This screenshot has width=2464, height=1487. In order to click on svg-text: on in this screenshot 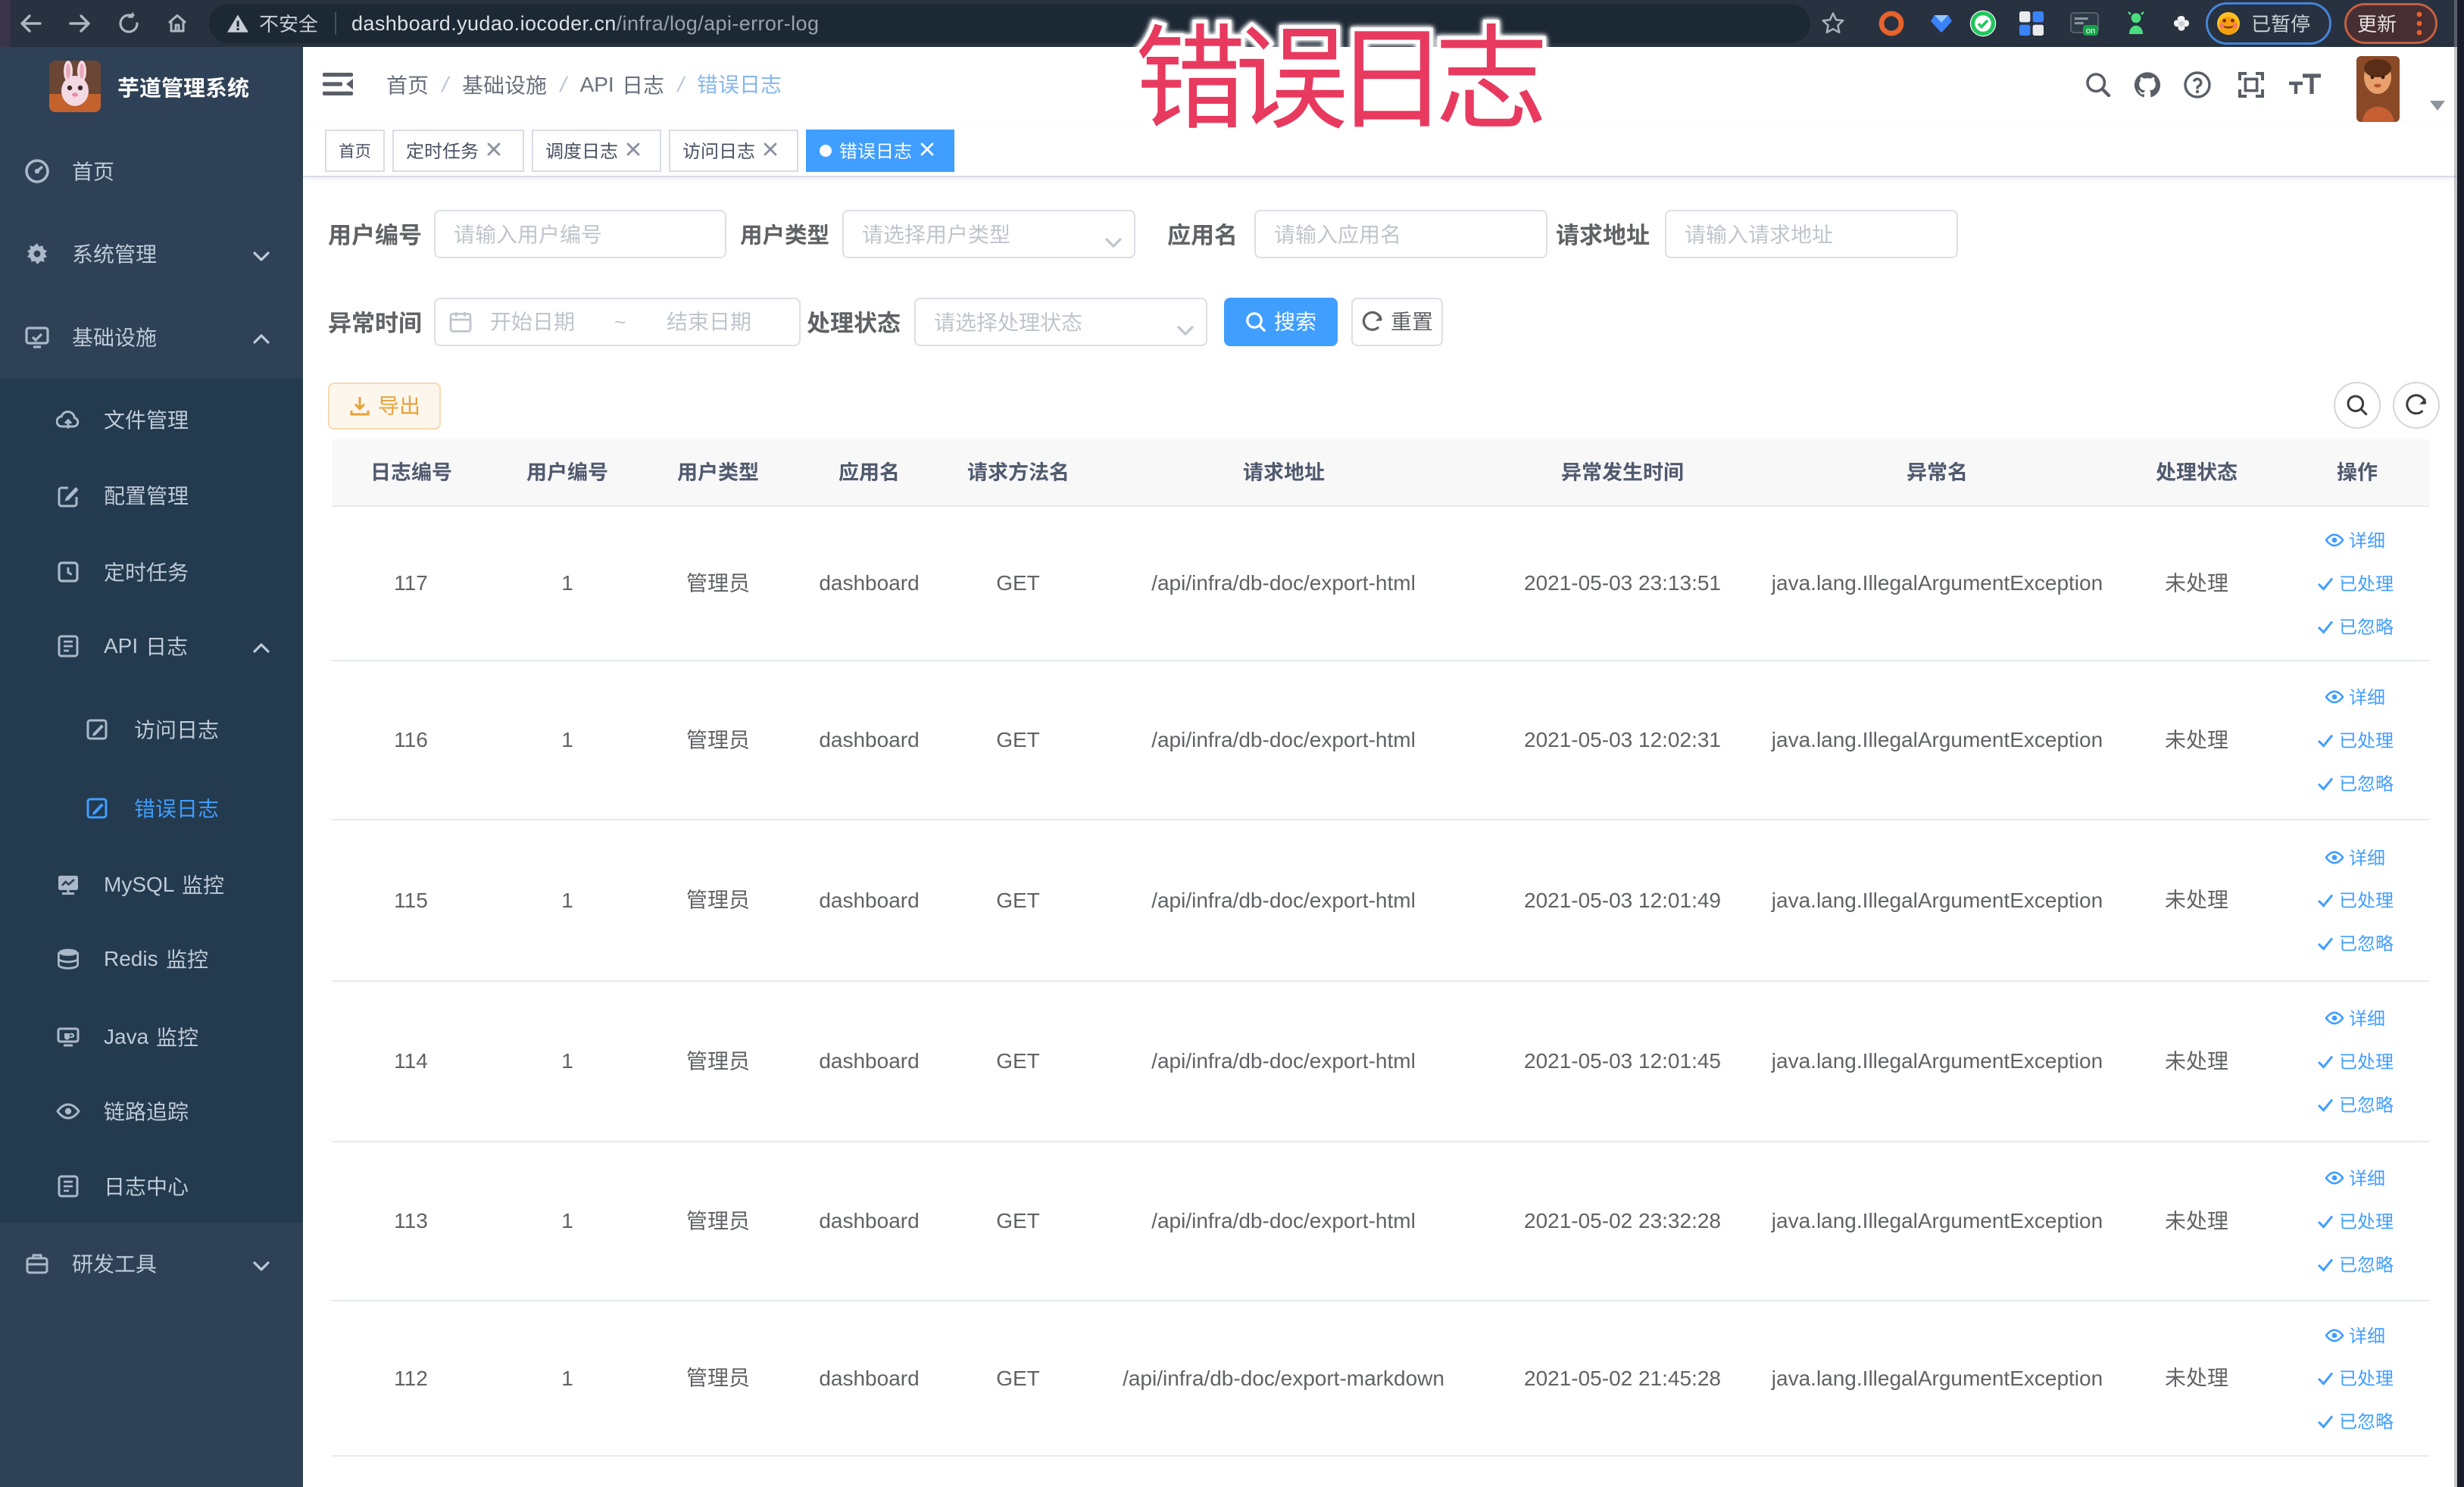, I will do `click(2090, 31)`.